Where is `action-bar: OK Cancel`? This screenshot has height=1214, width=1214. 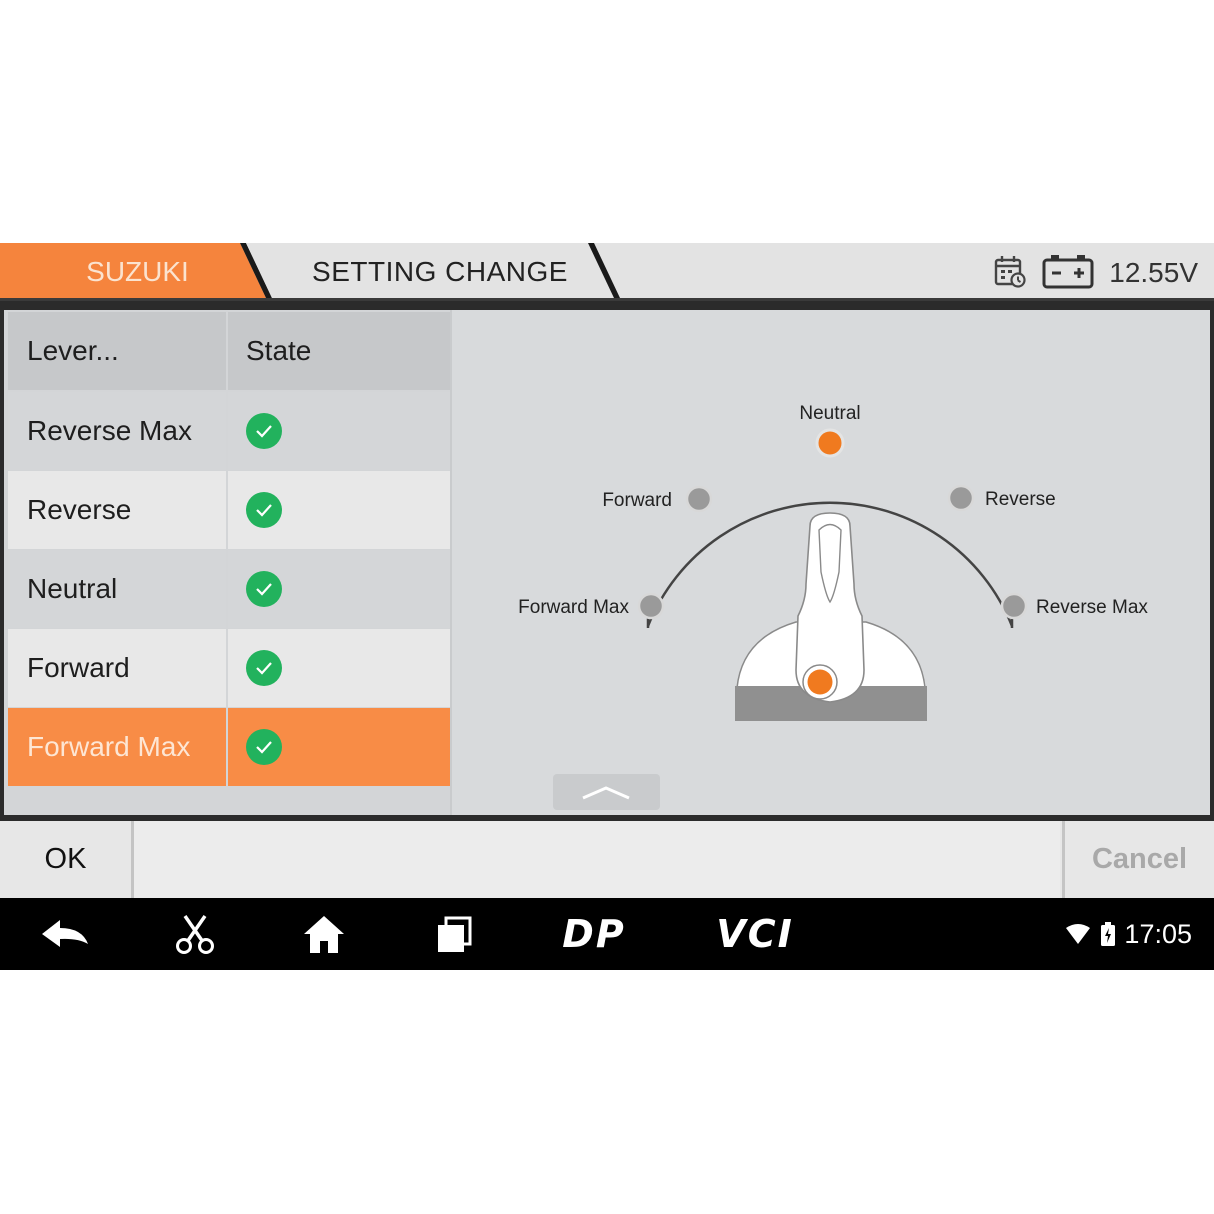 action-bar: OK Cancel is located at coordinates (607, 859).